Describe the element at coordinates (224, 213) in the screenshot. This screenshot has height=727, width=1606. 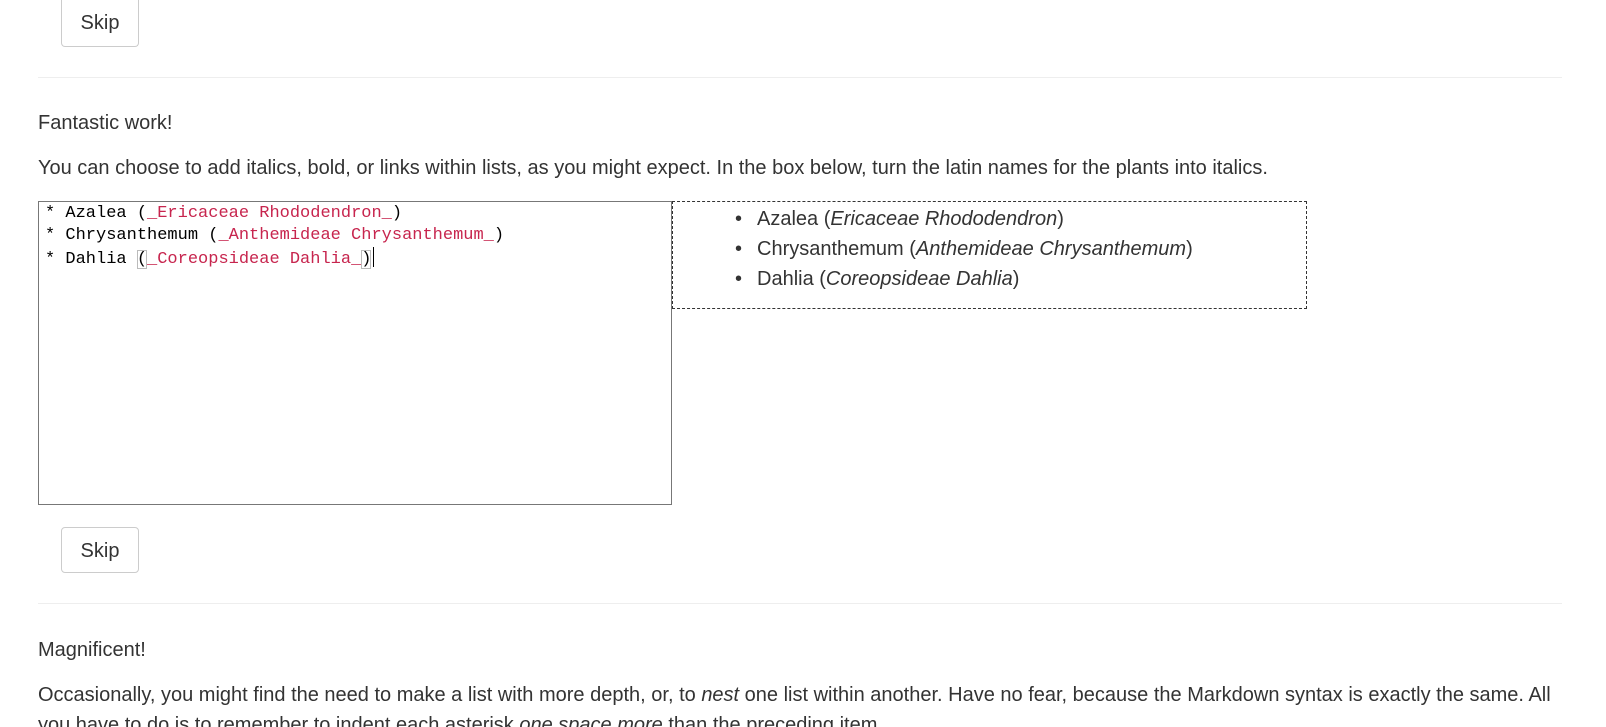
I see `editor-line: * Azalea (_Ericaceae Rhododendron_)` at that location.